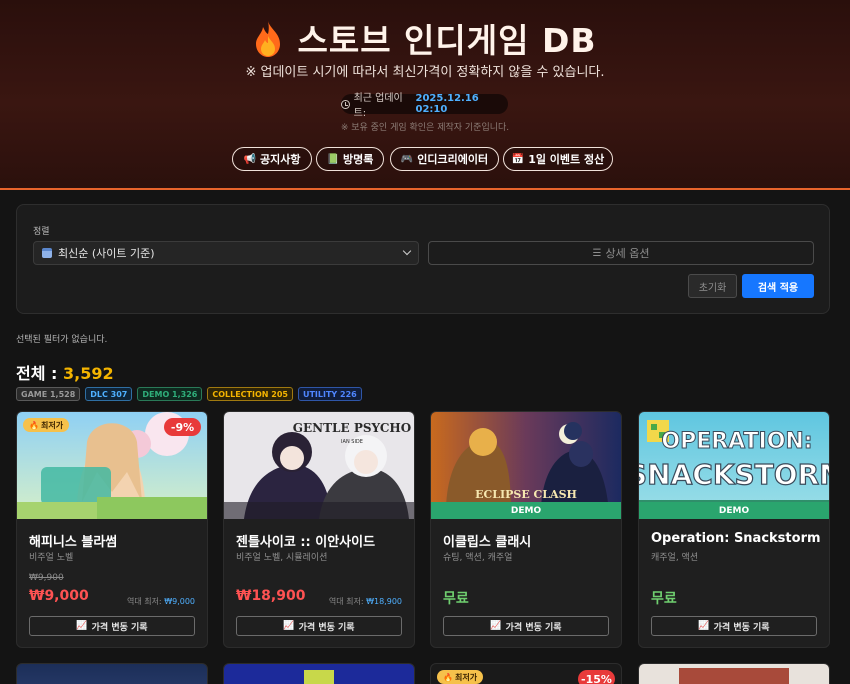  What do you see at coordinates (272, 159) in the screenshot?
I see `notice-button: 📢 공지사항` at bounding box center [272, 159].